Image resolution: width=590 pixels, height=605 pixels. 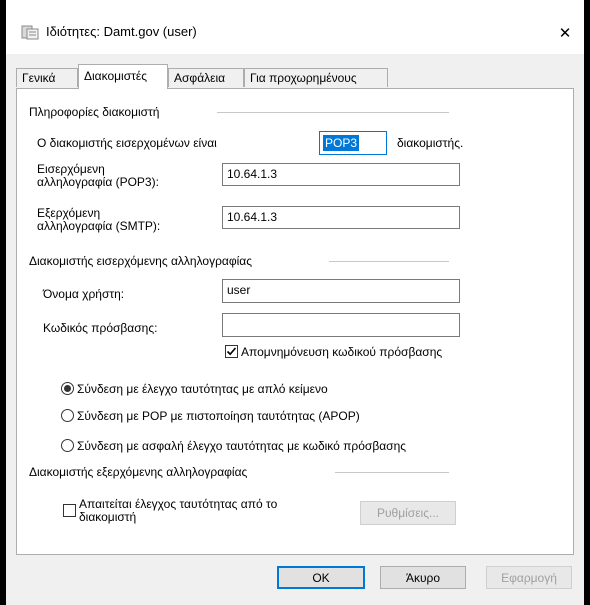 What do you see at coordinates (98, 175) in the screenshot?
I see `incoming-server-label: Εισερχόμενη αλληλογραφία (POP3):` at bounding box center [98, 175].